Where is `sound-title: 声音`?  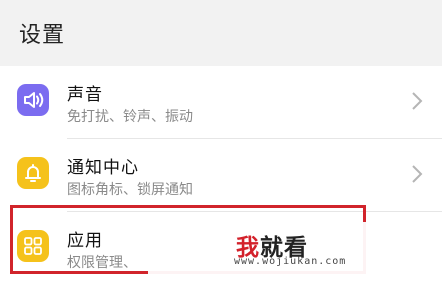
sound-title: 声音 is located at coordinates (85, 95).